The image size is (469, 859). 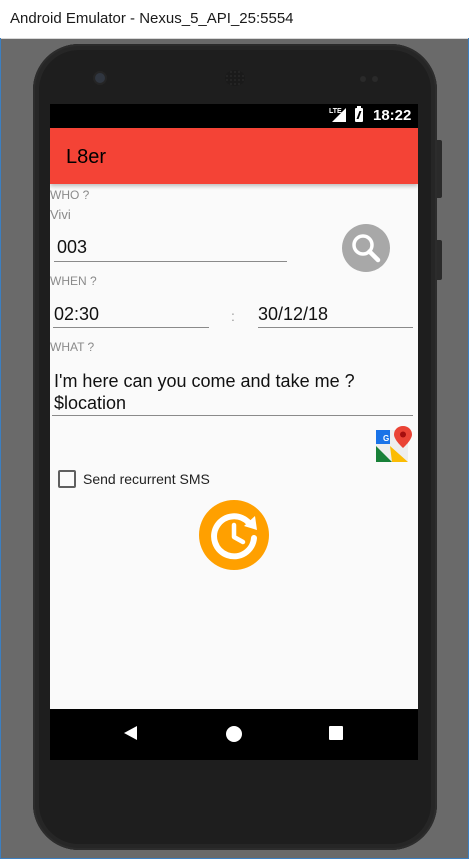 I want to click on app-title: L8er, so click(x=86, y=157).